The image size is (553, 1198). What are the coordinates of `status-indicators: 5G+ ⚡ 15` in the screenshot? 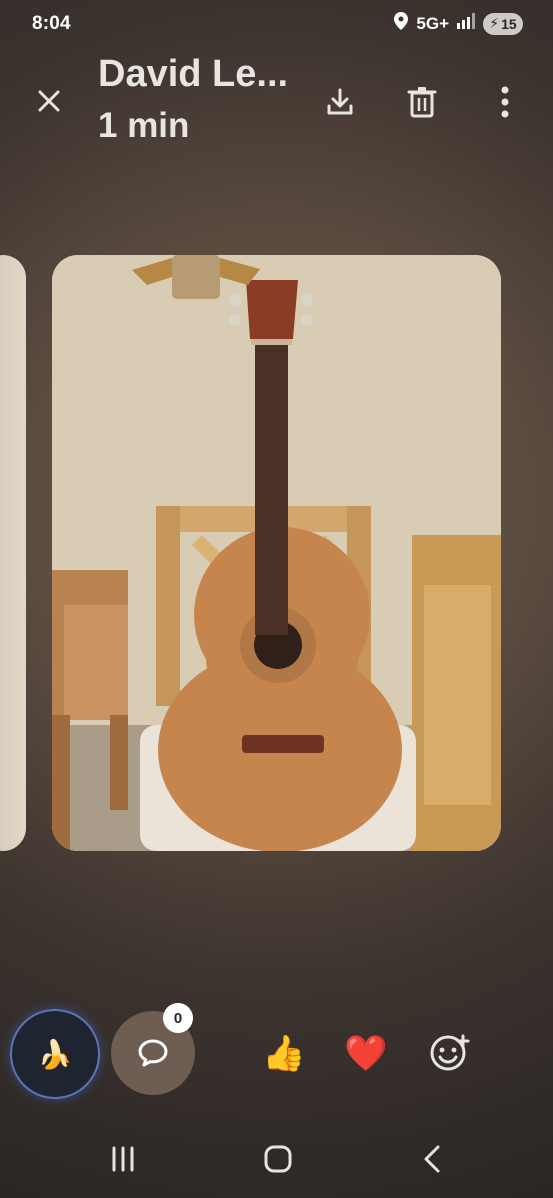 It's located at (458, 23).